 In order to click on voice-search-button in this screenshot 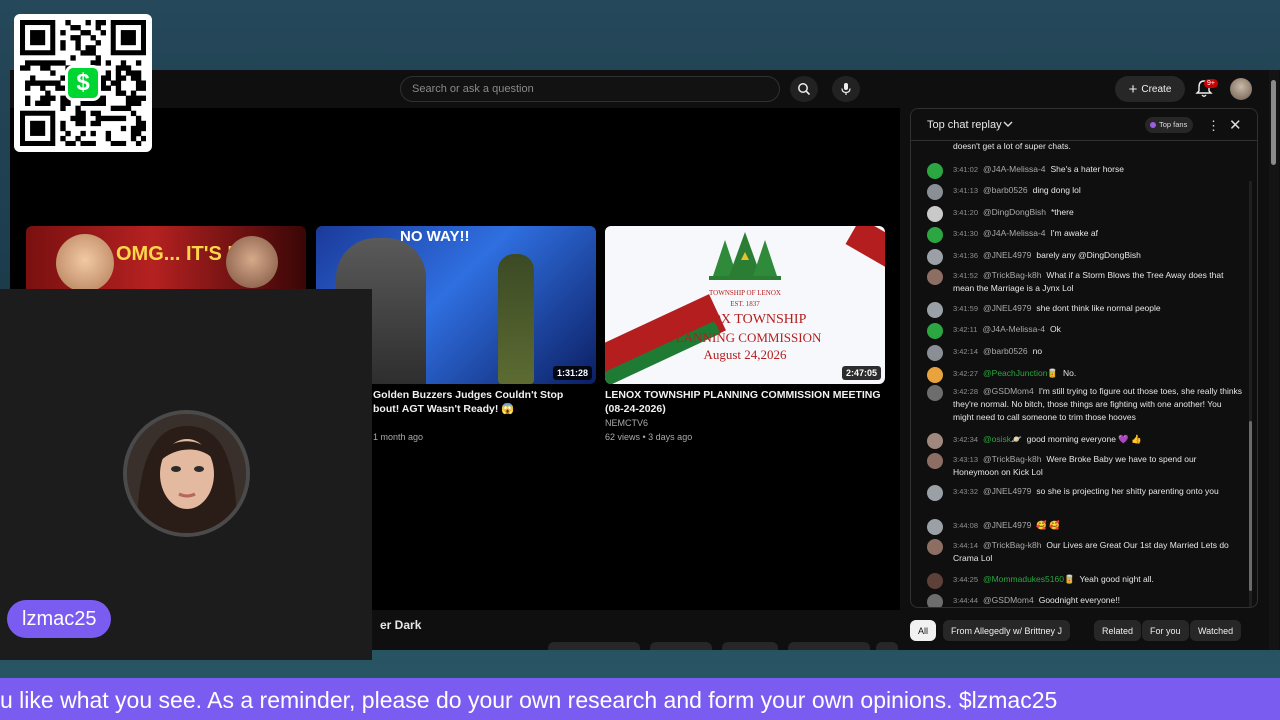, I will do `click(846, 89)`.